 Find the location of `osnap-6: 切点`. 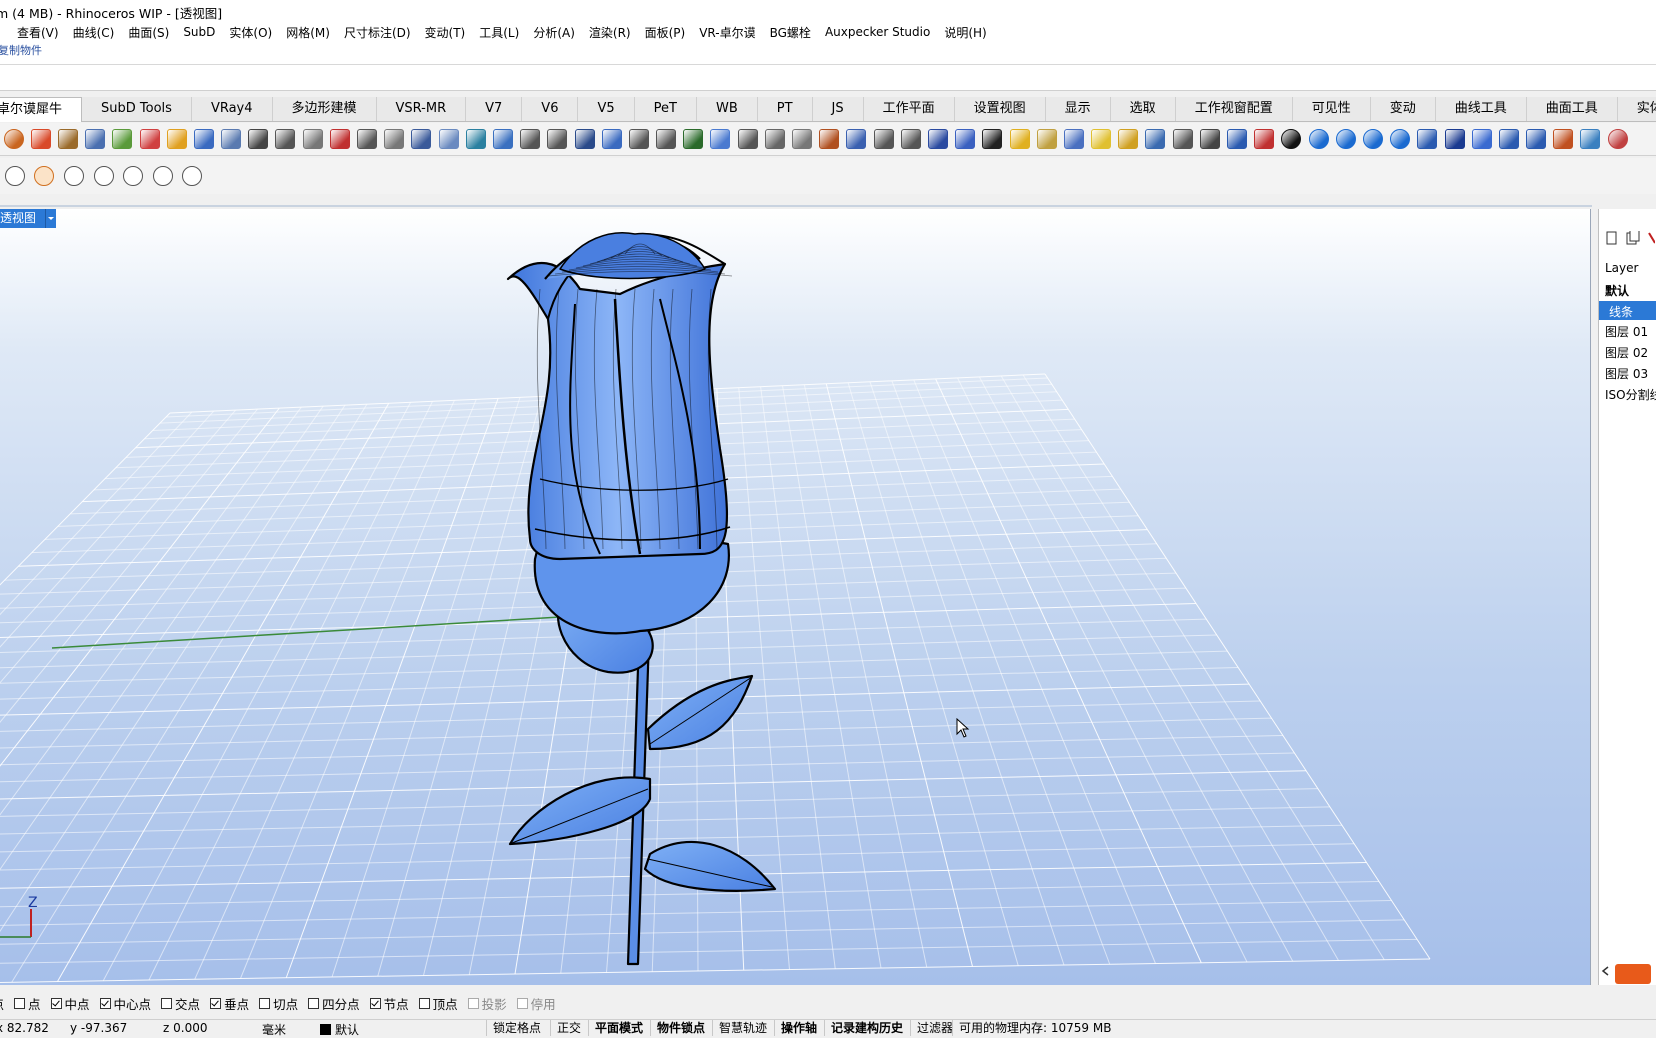

osnap-6: 切点 is located at coordinates (278, 1003).